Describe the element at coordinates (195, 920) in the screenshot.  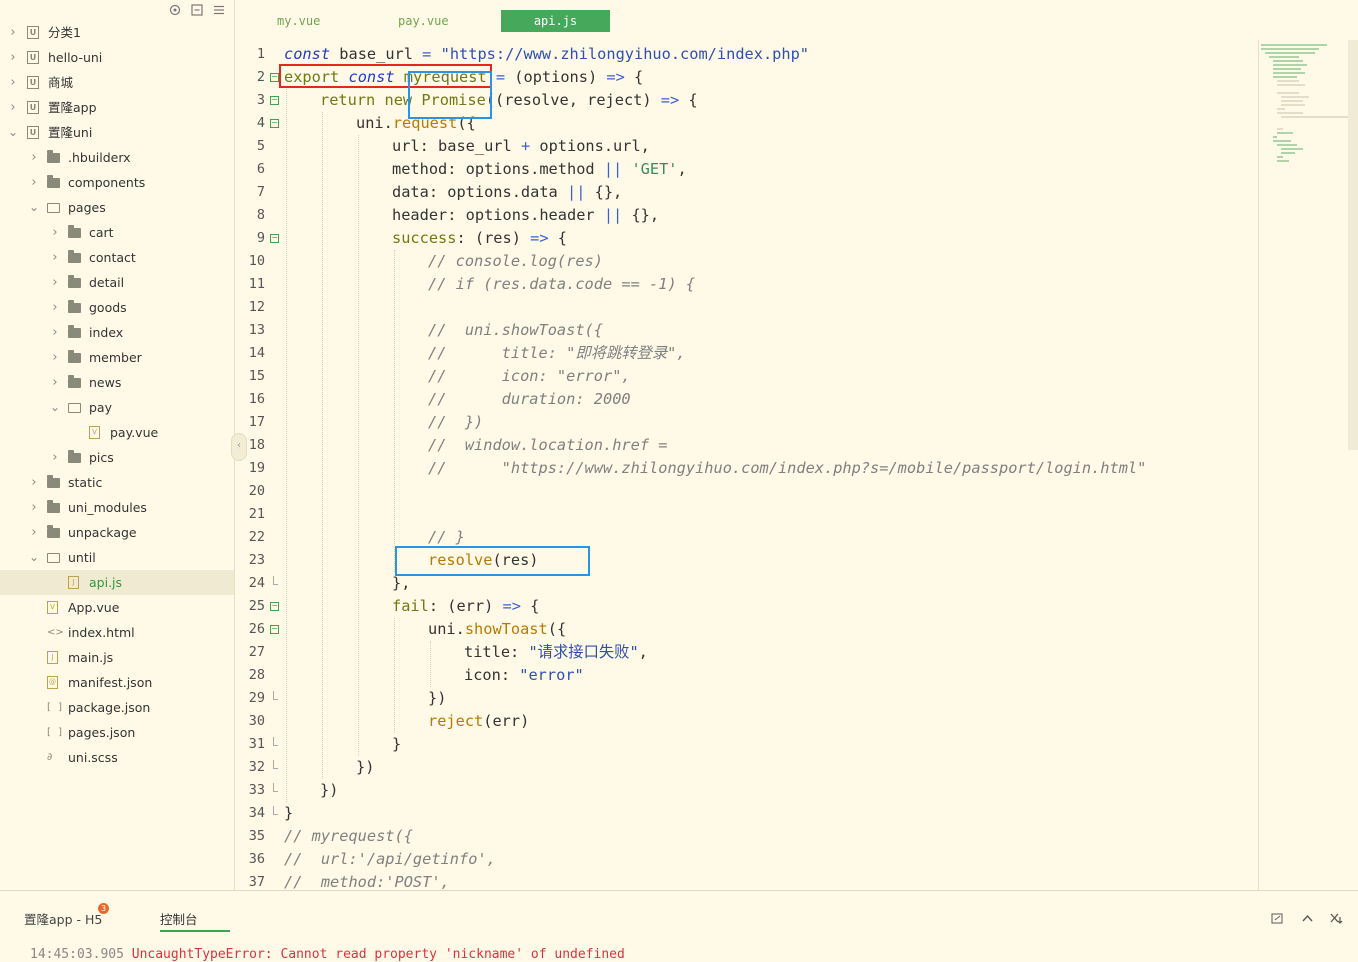
I see `console-tab: 控制台` at that location.